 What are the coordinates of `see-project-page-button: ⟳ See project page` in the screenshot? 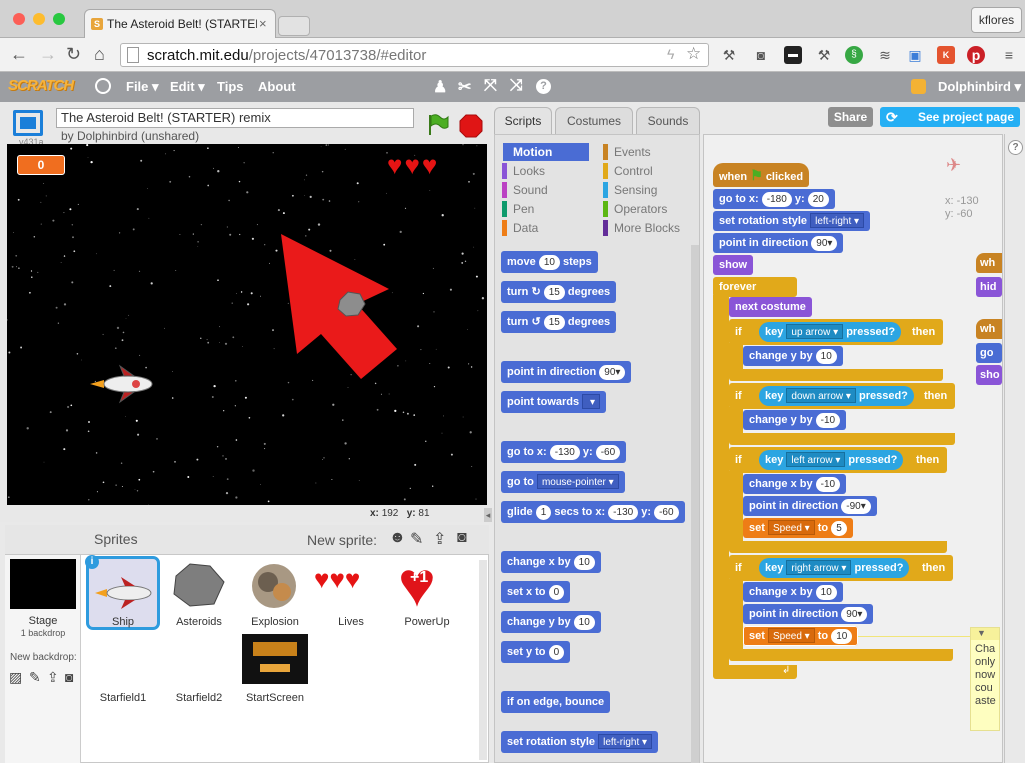 It's located at (950, 117).